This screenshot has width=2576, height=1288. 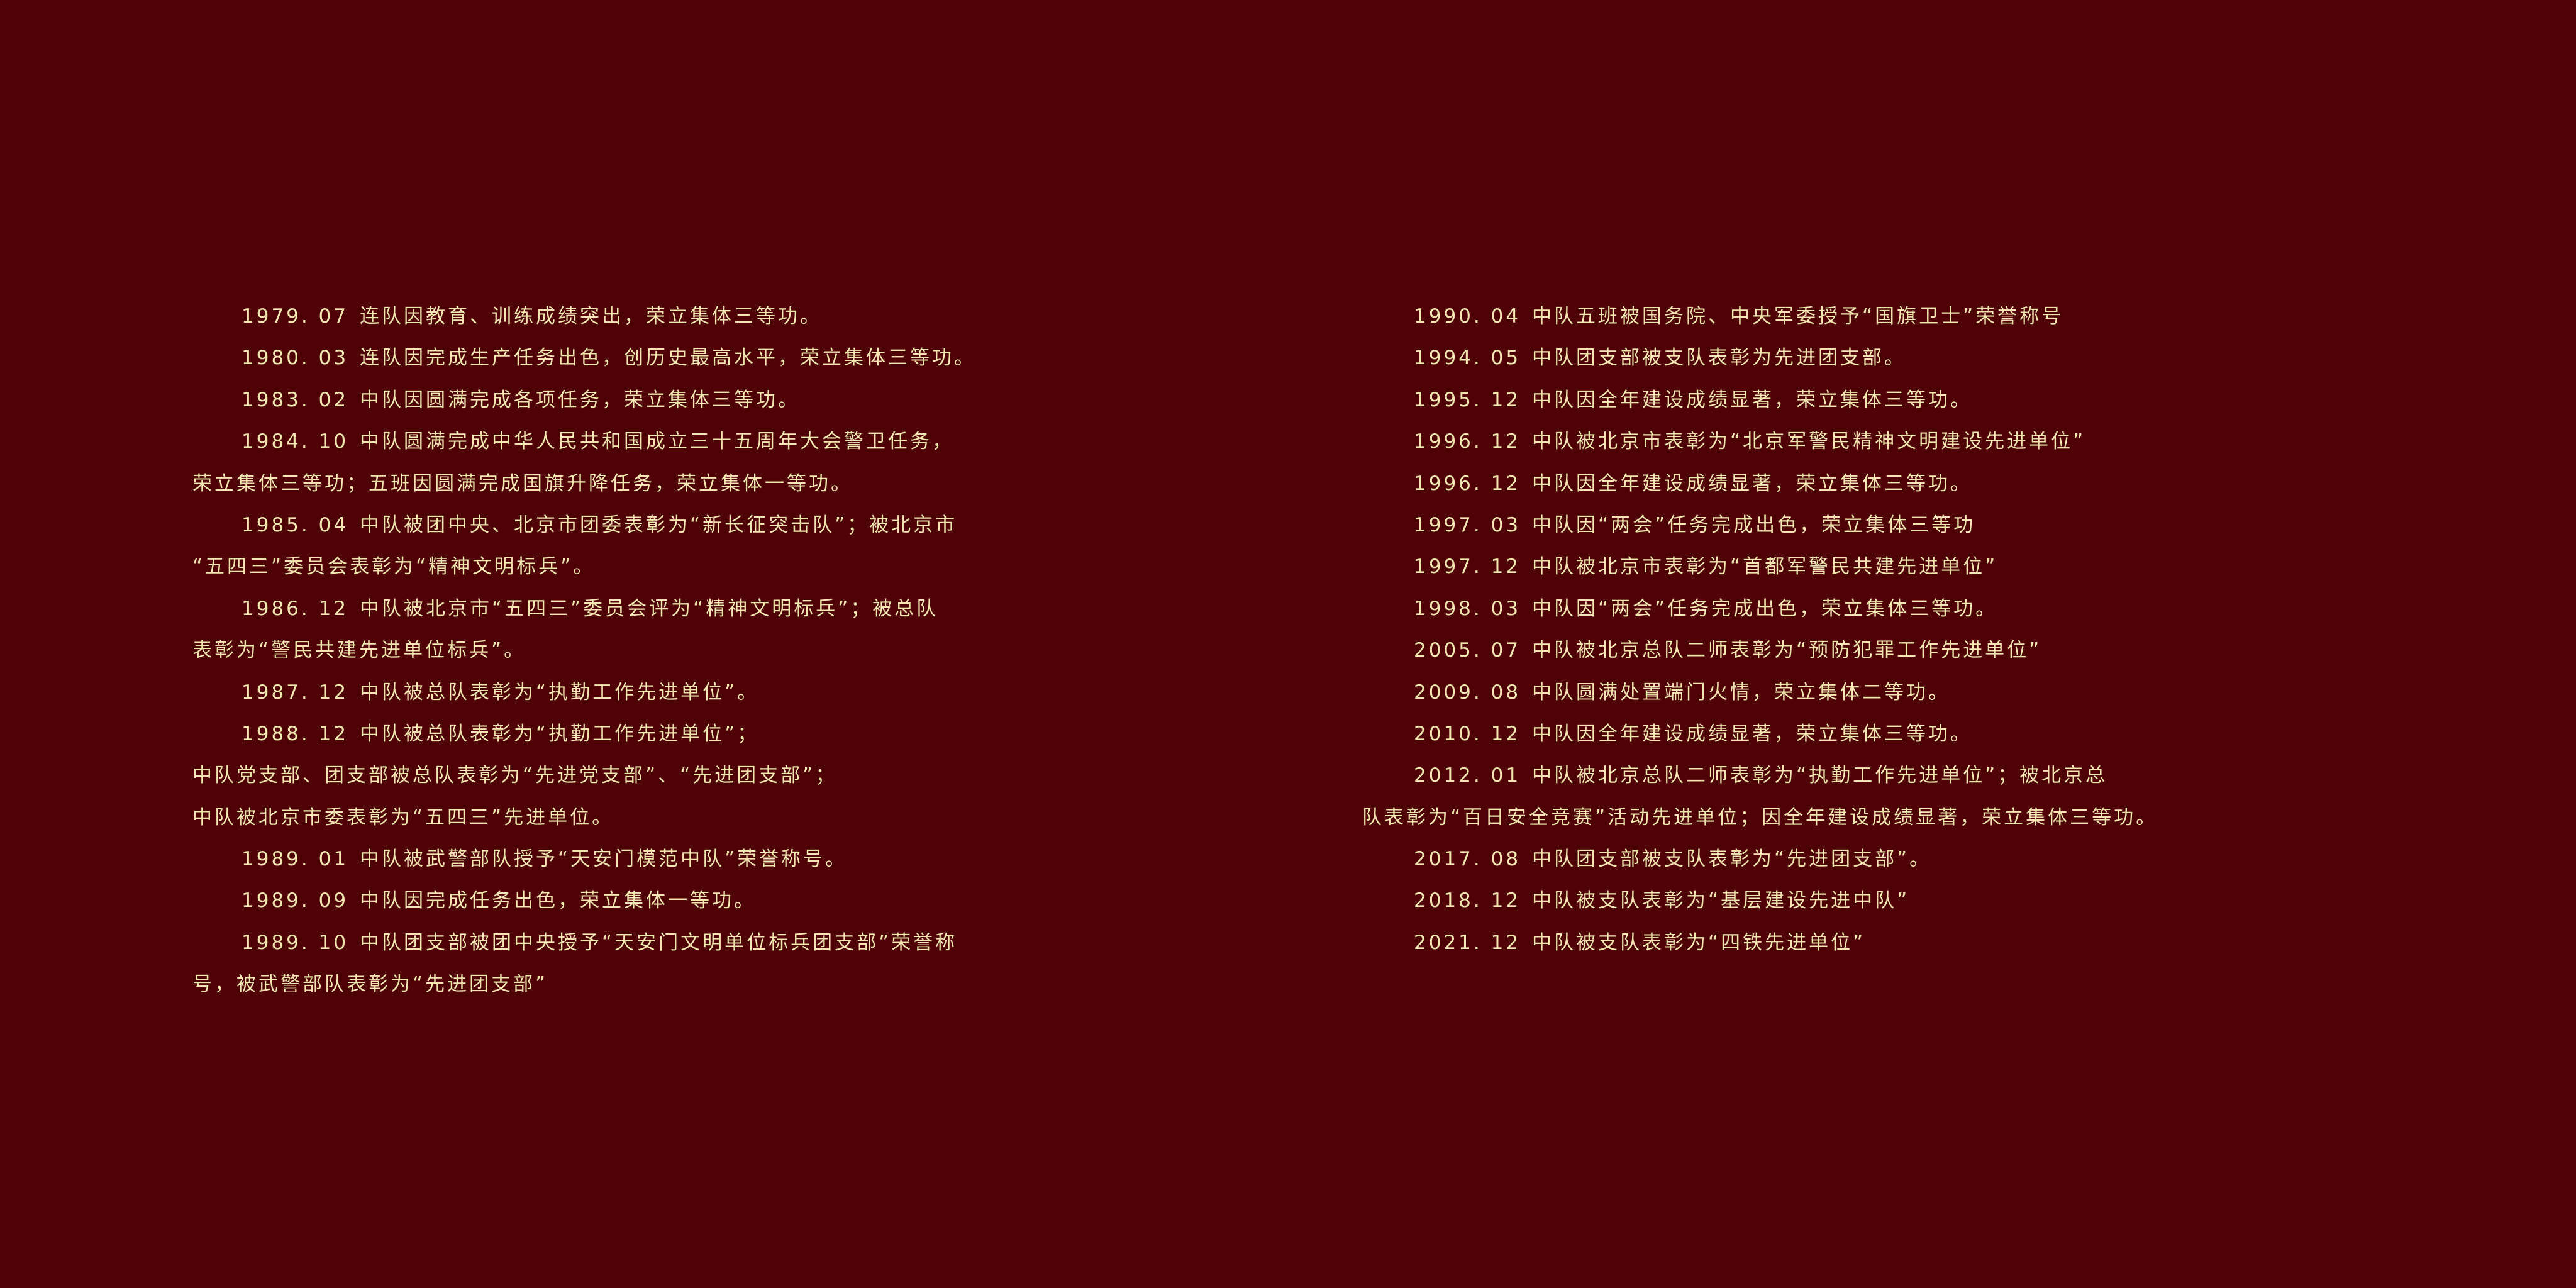 I want to click on honor-line: 1983. 02 中队因圆满完成各项任务，荣立集体三等功。, so click(x=601, y=400).